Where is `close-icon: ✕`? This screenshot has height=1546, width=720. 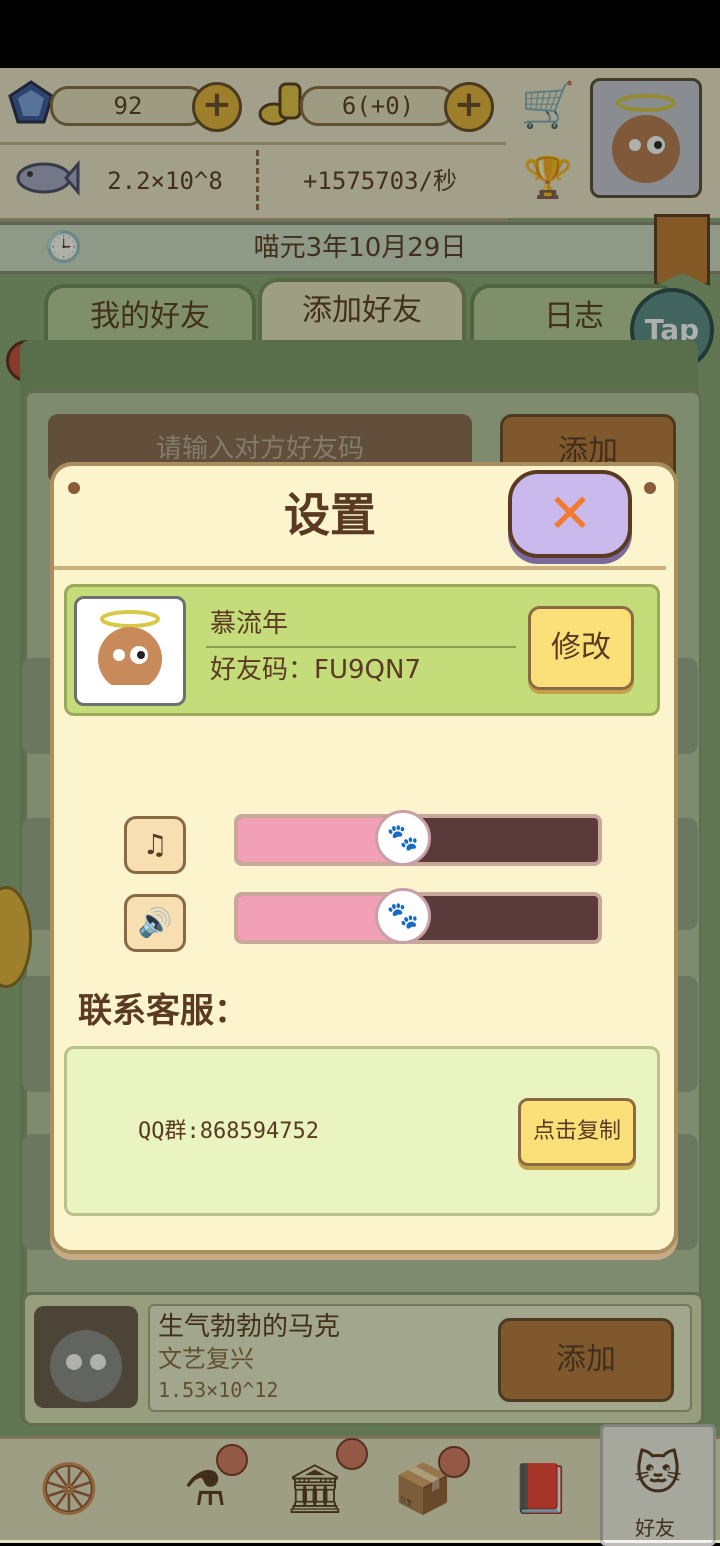
close-icon: ✕ is located at coordinates (570, 513).